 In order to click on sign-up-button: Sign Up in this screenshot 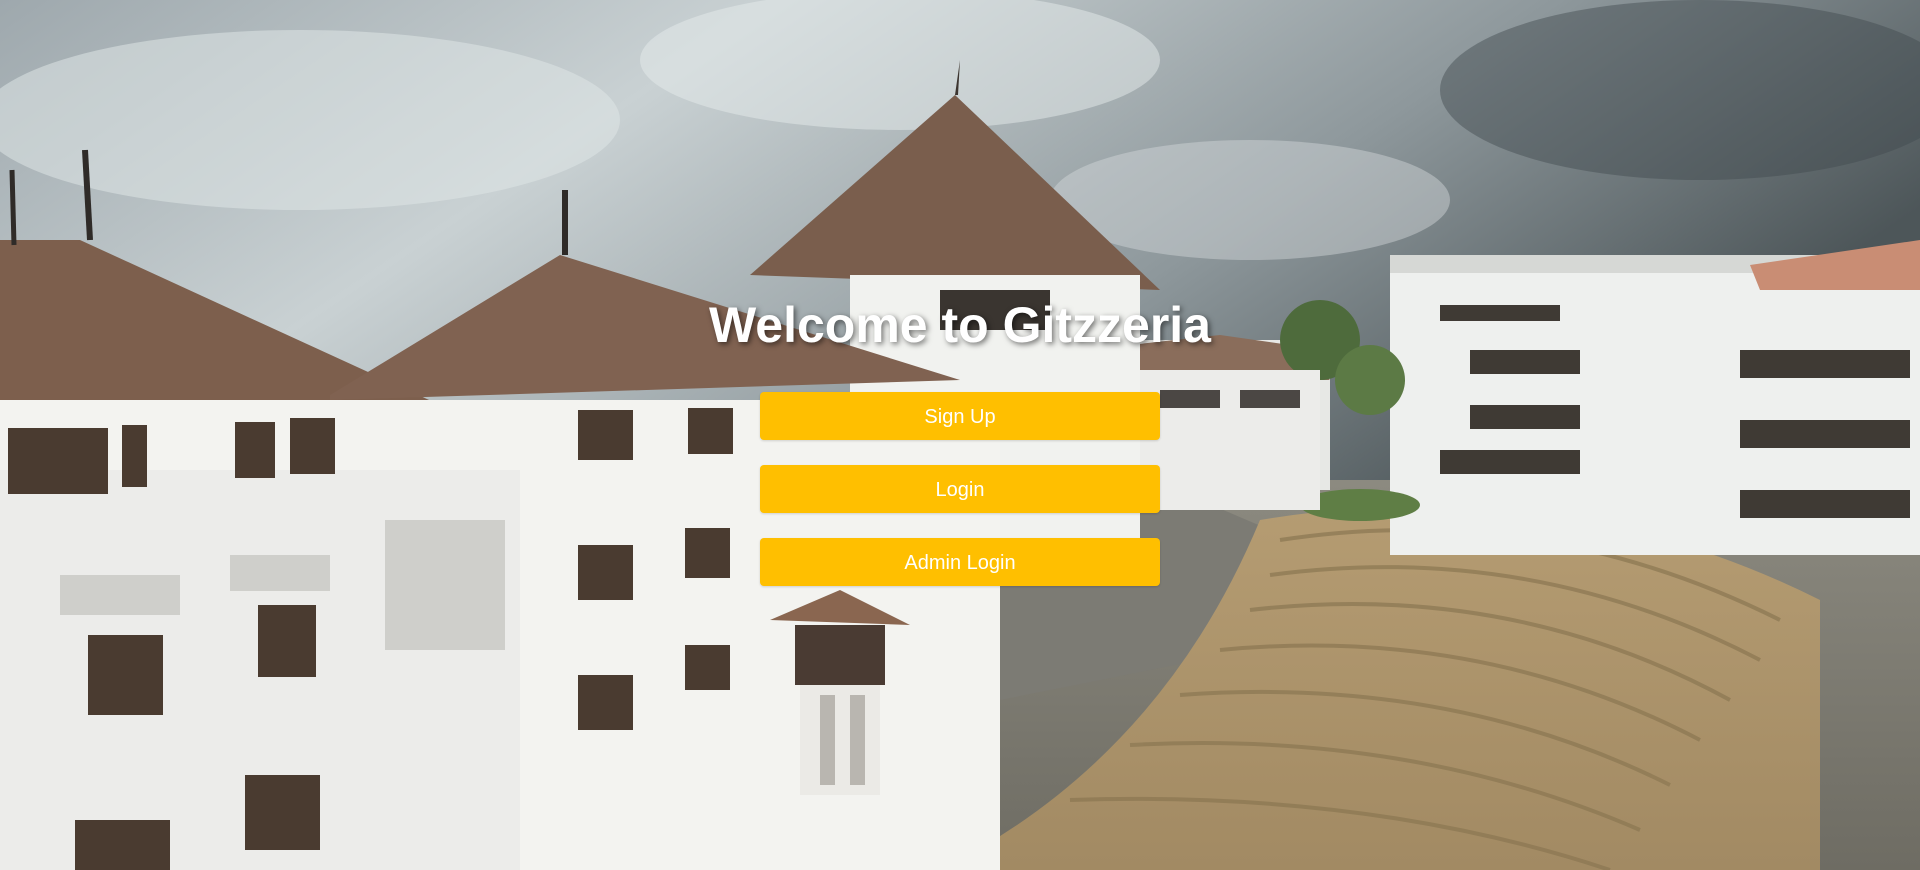, I will do `click(960, 416)`.